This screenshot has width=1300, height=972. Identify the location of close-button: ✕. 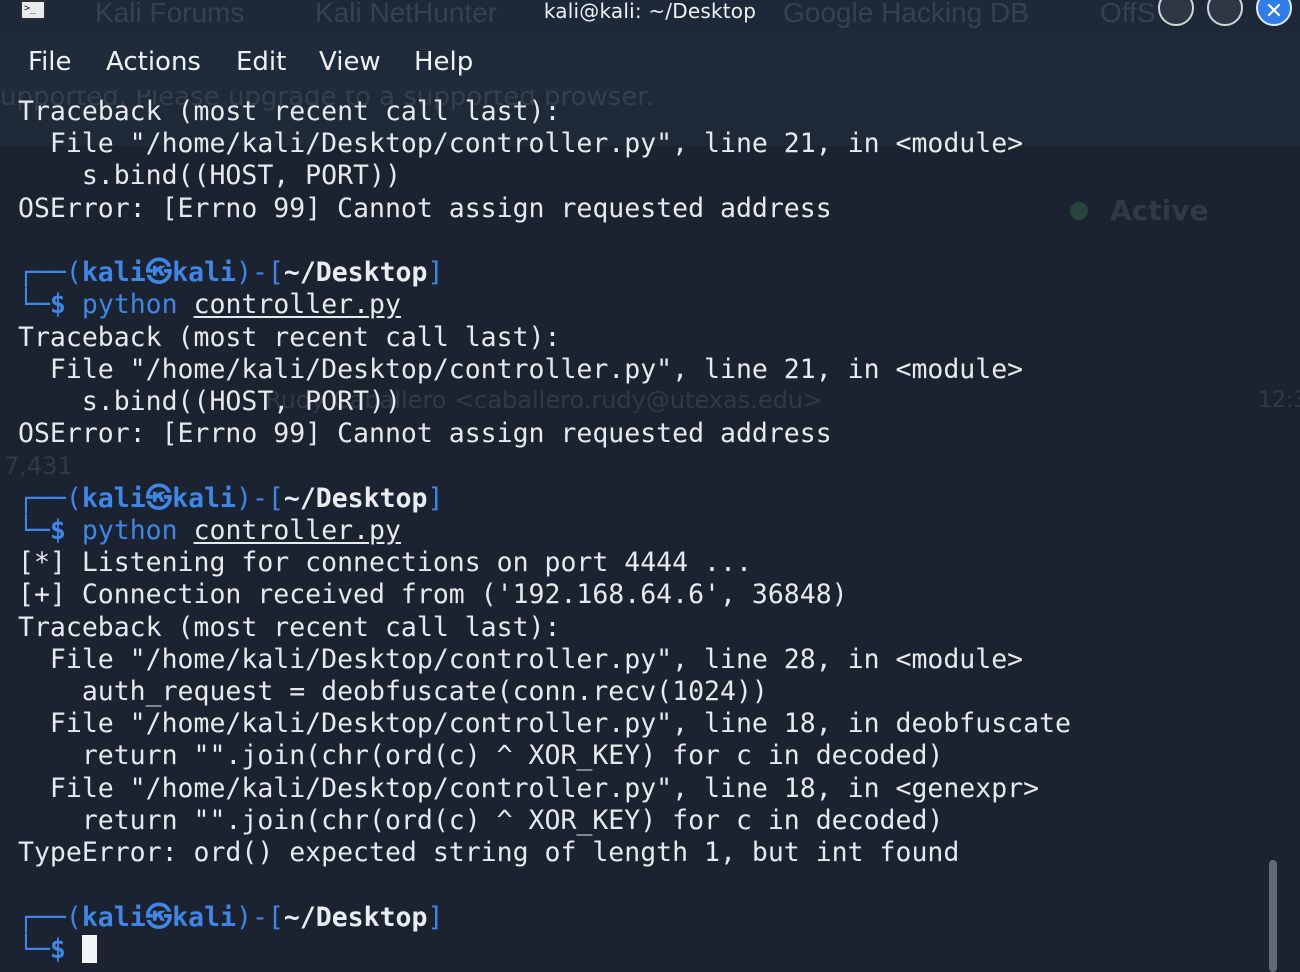
(1274, 13).